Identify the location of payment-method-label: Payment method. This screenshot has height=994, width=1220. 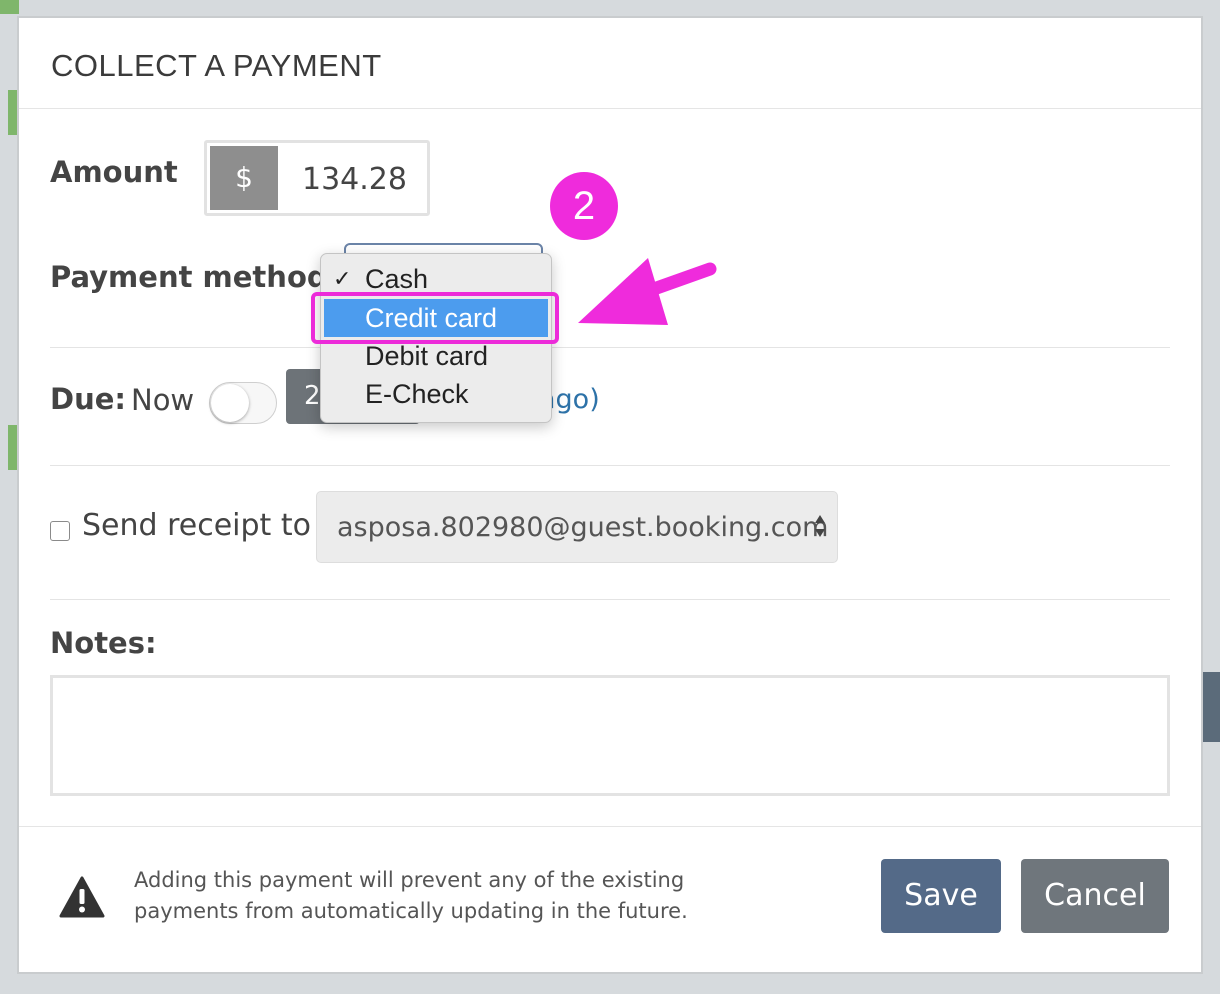
(189, 277).